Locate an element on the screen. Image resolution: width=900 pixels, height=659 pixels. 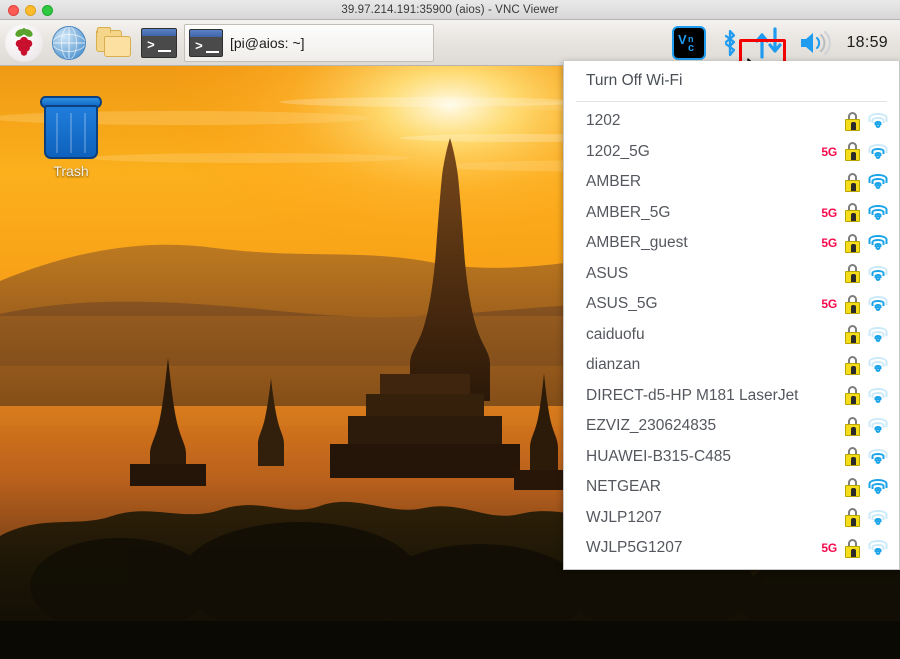
wifi-network-ssid: NETGEAR is located at coordinates (623, 487).